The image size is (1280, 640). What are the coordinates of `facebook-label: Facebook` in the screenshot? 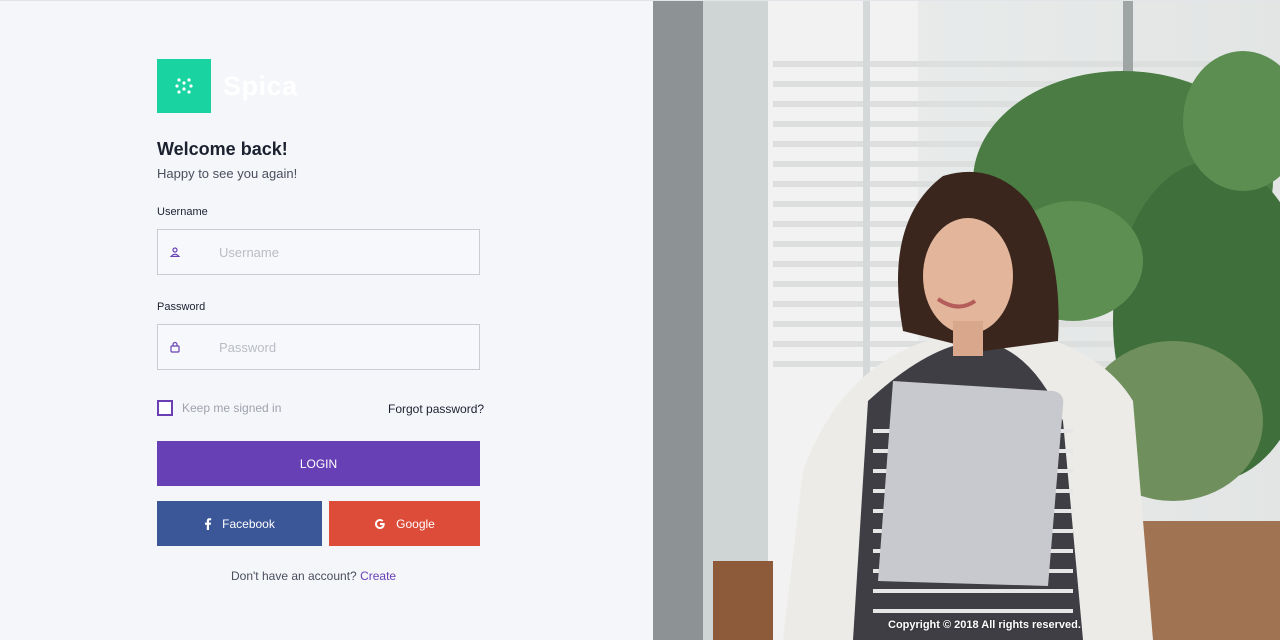 It's located at (248, 523).